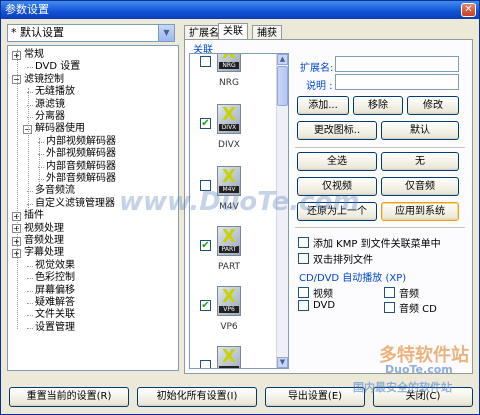 The image size is (480, 415). Describe the element at coordinates (303, 242) in the screenshot. I see `add-kmp-menu-checkbox` at that location.